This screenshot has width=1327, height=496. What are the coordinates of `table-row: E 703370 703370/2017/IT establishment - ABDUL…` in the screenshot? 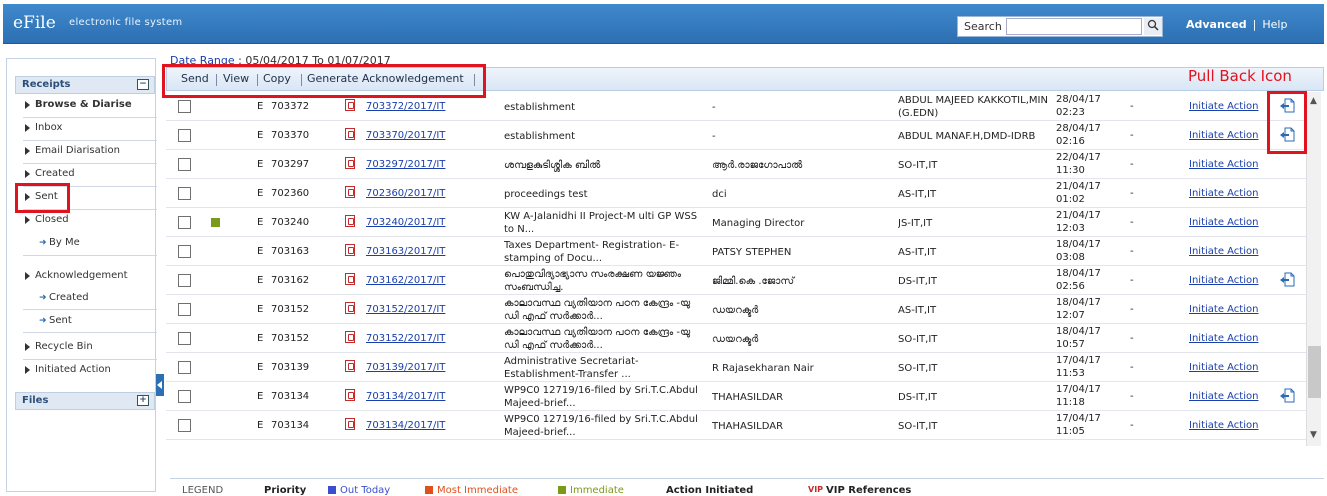 It's located at (736, 135).